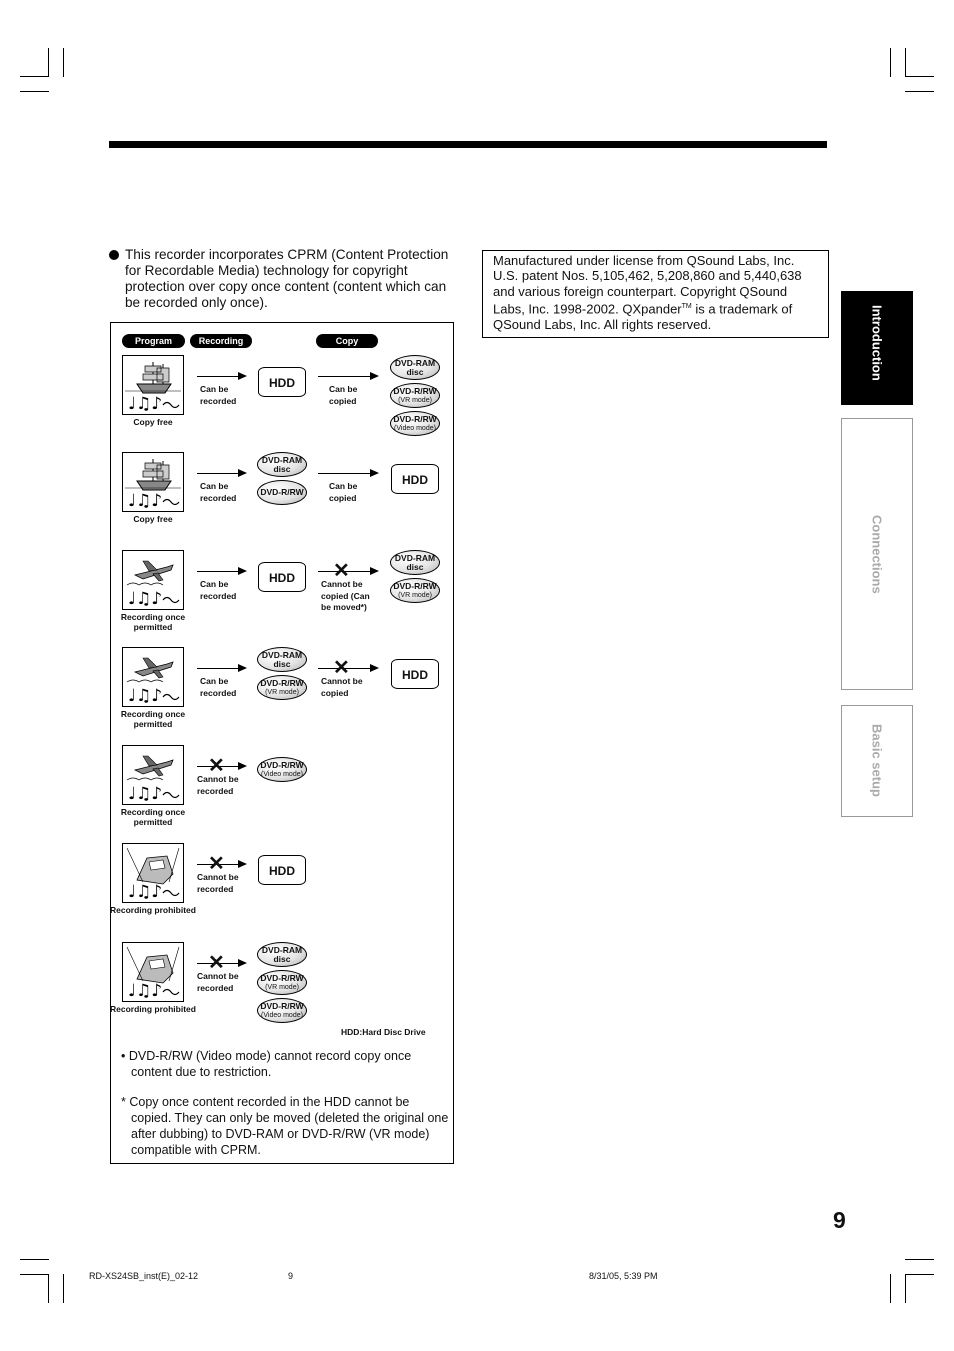 The height and width of the screenshot is (1351, 954). What do you see at coordinates (877, 761) in the screenshot?
I see `tab-basic-setup: Basic setup` at bounding box center [877, 761].